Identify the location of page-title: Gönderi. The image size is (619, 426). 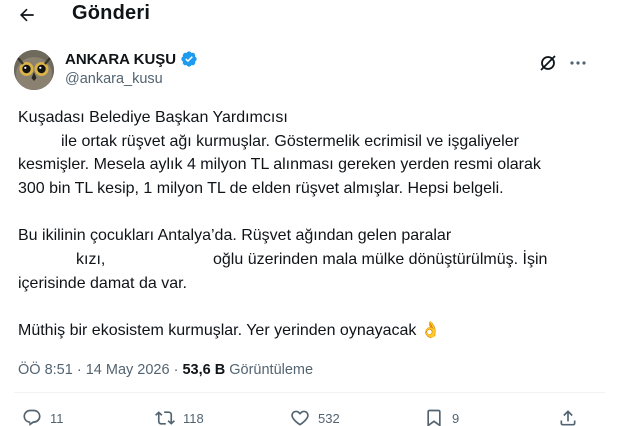
(111, 13).